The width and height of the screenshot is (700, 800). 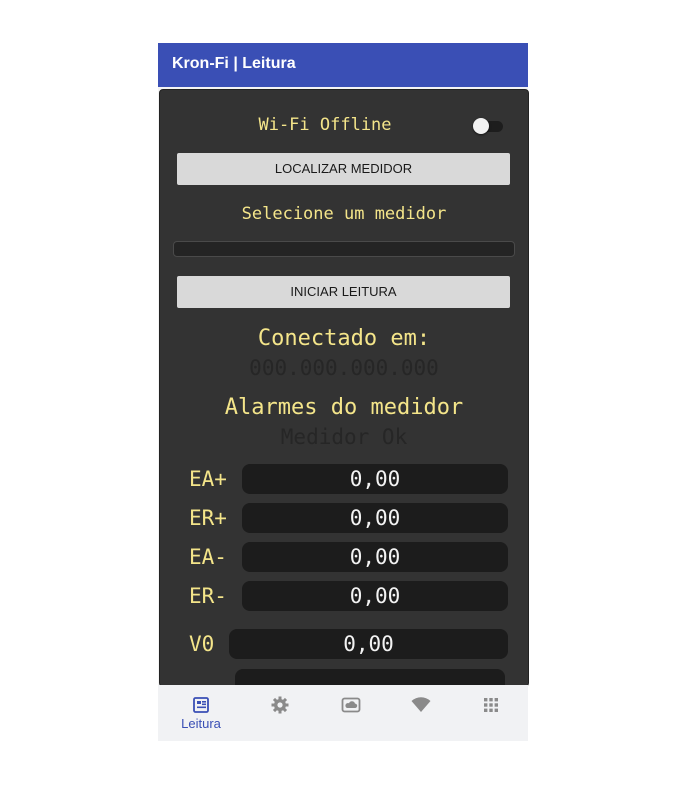 What do you see at coordinates (344, 407) in the screenshot?
I see `alarms-label: Alarmes do medidor` at bounding box center [344, 407].